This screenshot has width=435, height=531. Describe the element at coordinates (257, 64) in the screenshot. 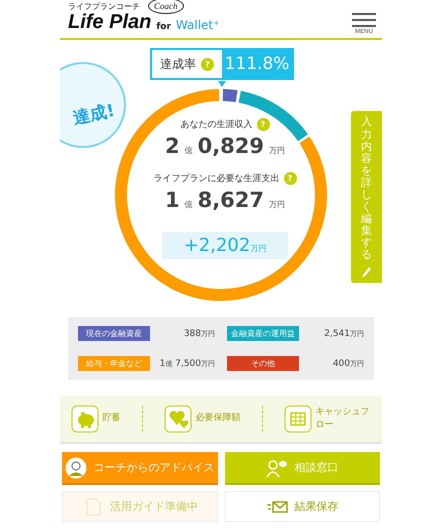

I see `rate-value: 111.8%` at that location.